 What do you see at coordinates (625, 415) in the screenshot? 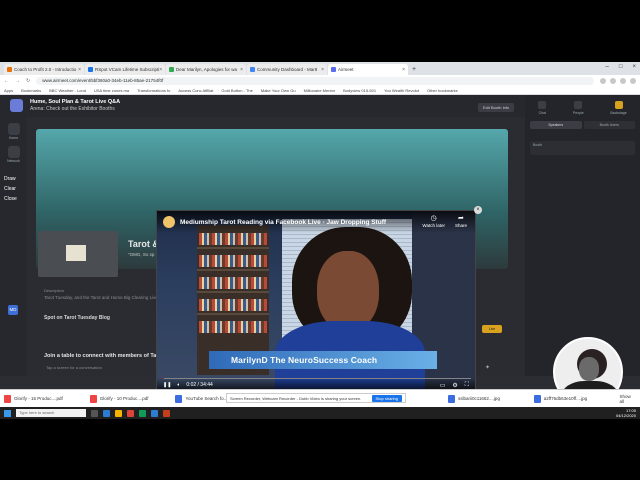
I see `clock-date: 04/12/2020` at bounding box center [625, 415].